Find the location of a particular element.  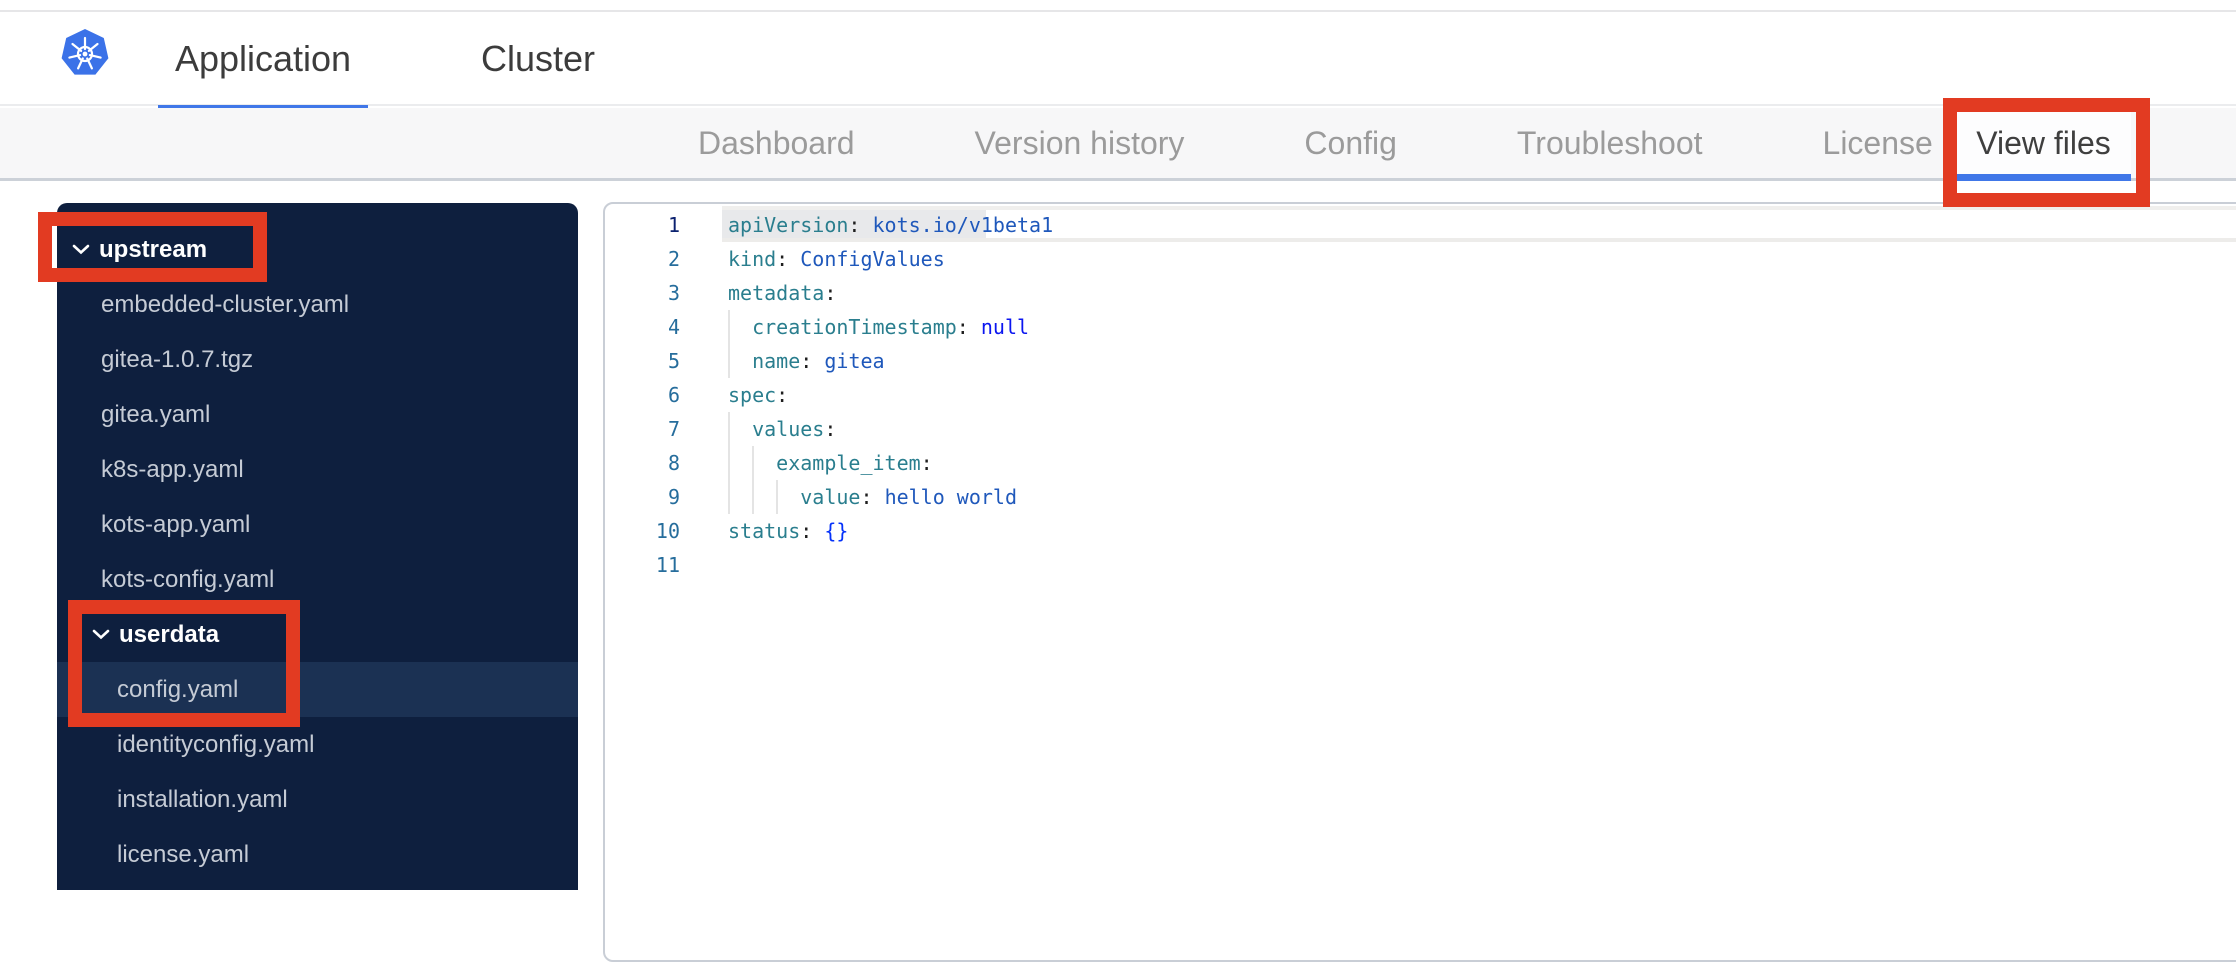

tab-view-files: View files is located at coordinates (2043, 145).